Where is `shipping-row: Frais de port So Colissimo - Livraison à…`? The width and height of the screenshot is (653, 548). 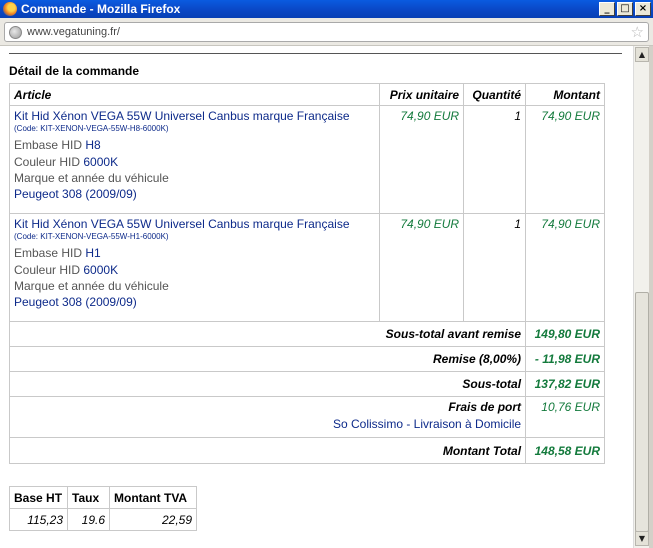 shipping-row: Frais de port So Colissimo - Livraison à… is located at coordinates (306, 417).